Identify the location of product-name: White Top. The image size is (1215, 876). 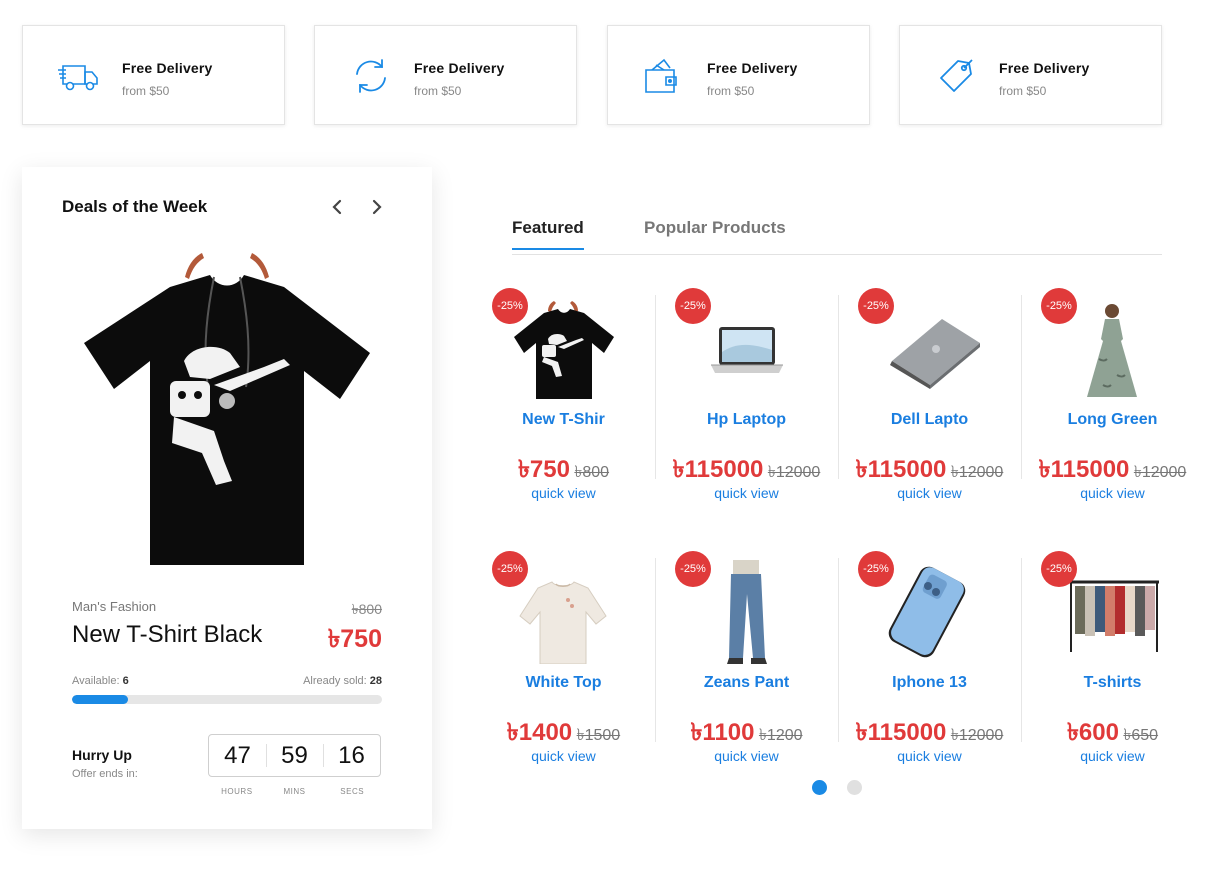
(563, 683).